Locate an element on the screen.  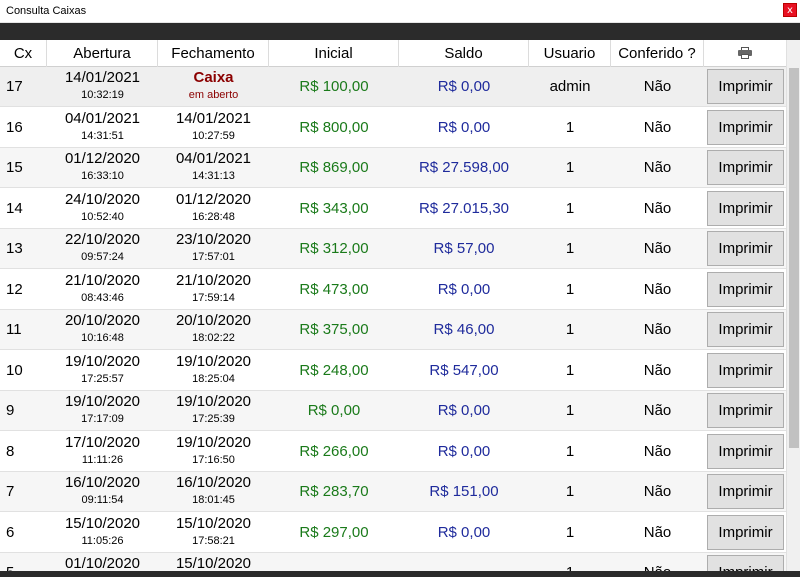
abertura-time: 16:33:10 is located at coordinates (102, 176).